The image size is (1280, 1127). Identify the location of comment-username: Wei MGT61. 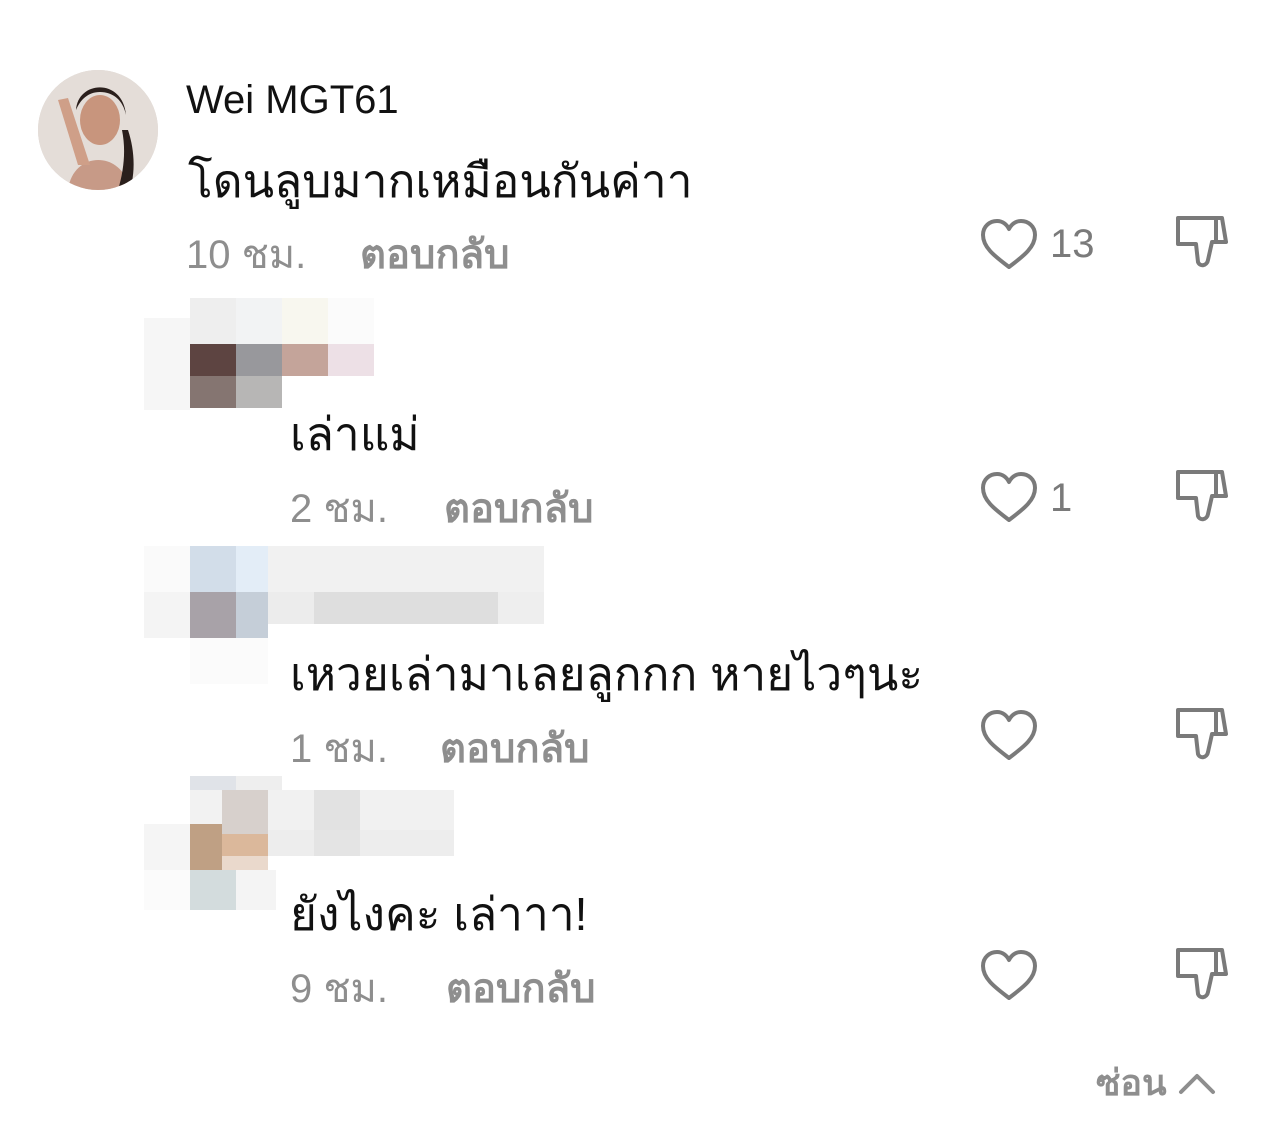
(292, 100).